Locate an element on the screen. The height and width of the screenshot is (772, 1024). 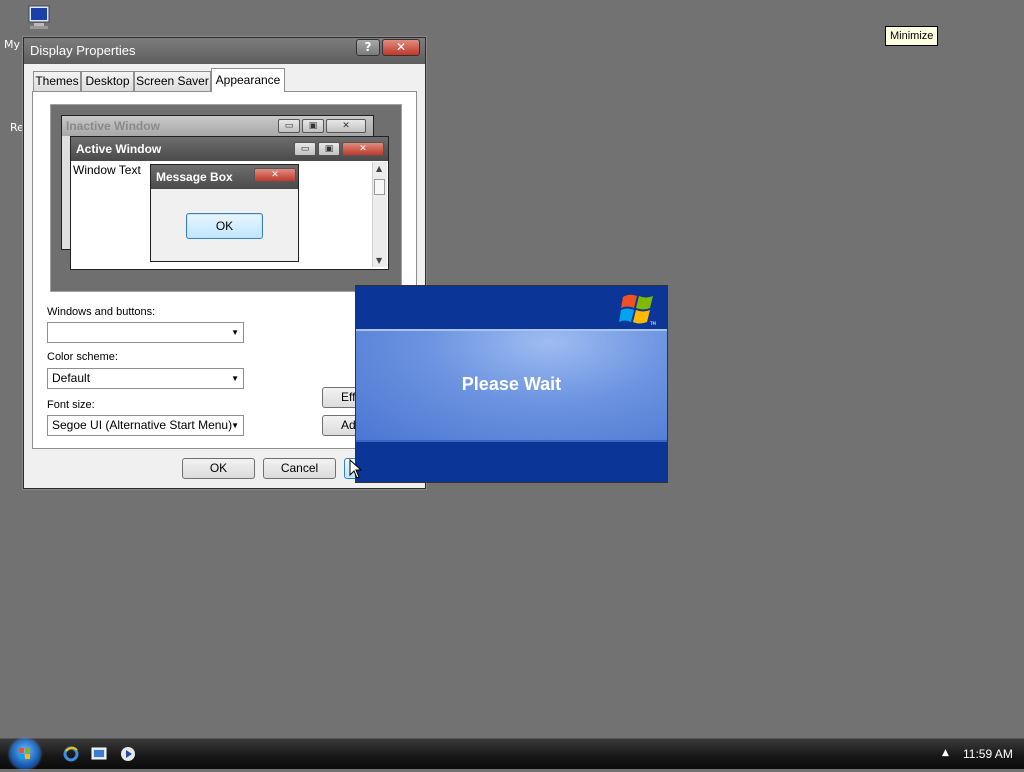
scroll-thumb is located at coordinates (379, 187).